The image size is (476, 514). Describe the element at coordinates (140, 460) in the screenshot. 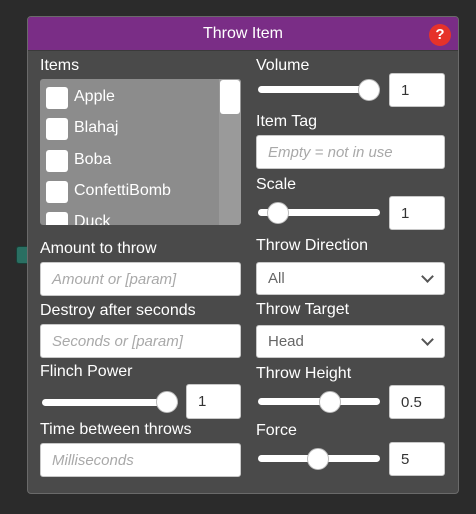

I see `time-between-throws-input: Milliseconds` at that location.